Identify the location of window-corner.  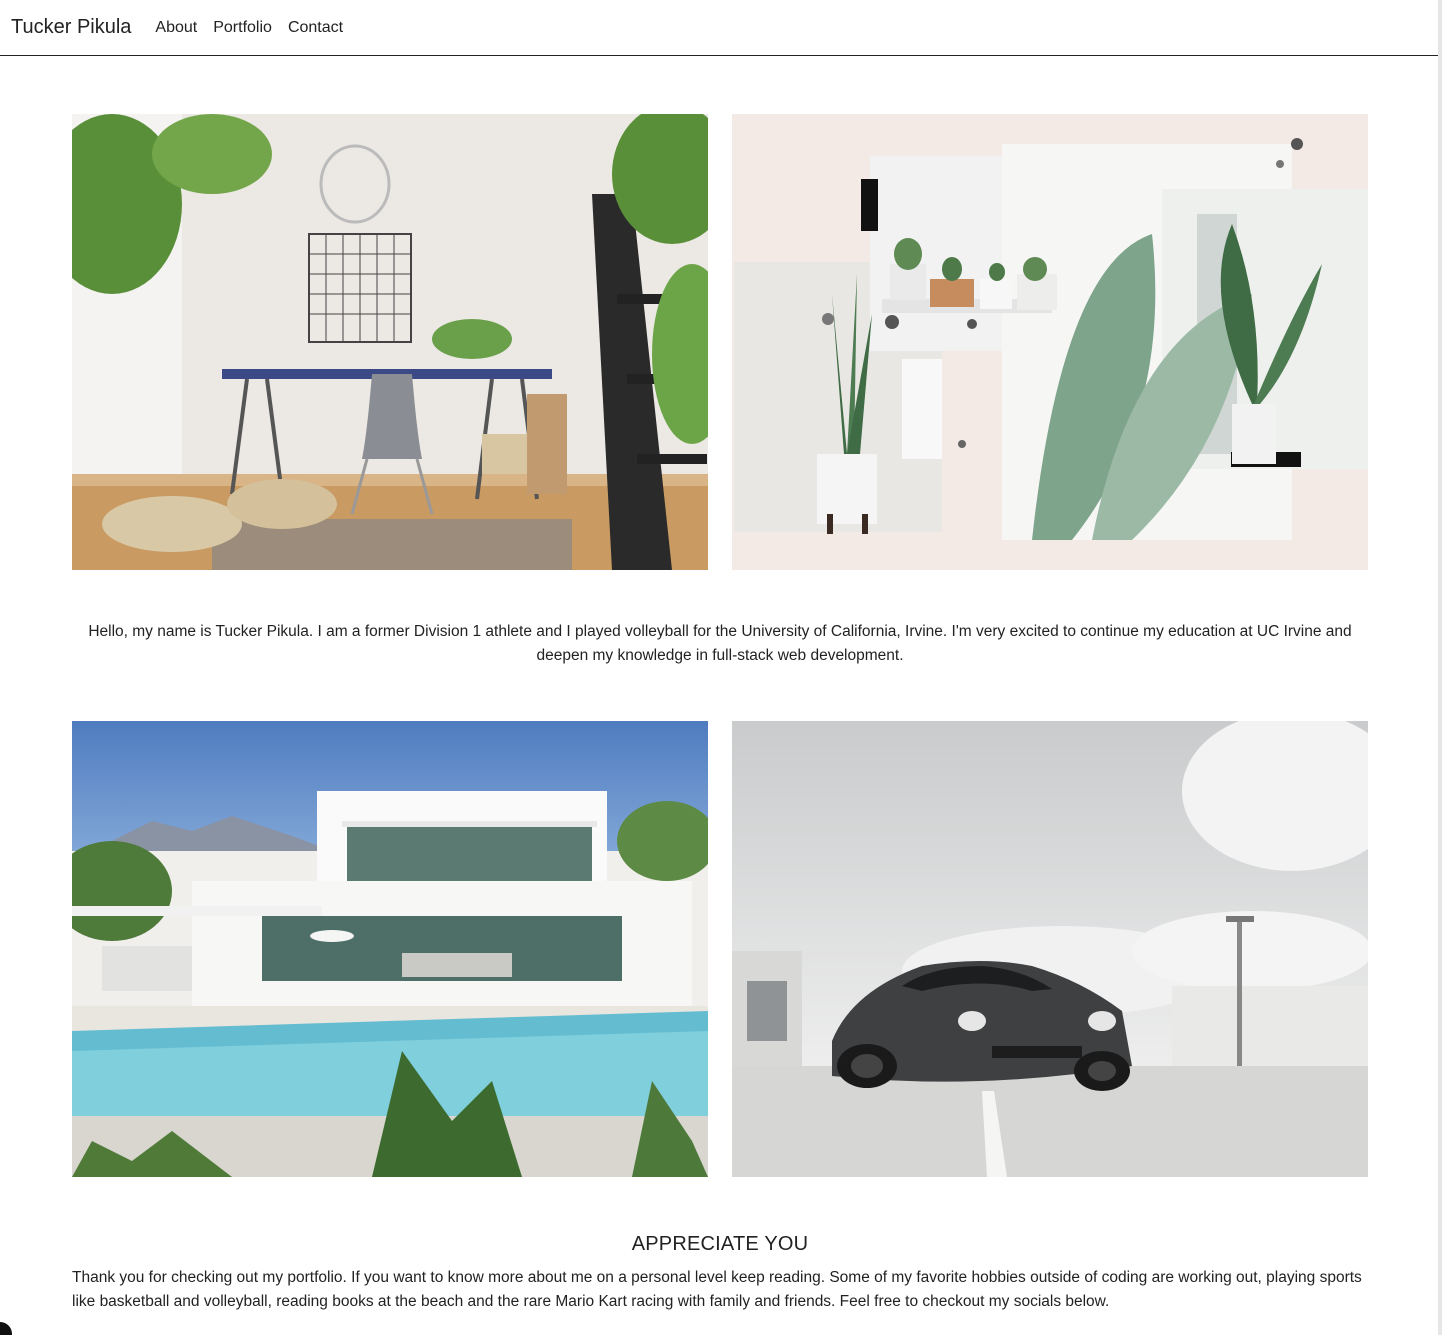
(6, 1328).